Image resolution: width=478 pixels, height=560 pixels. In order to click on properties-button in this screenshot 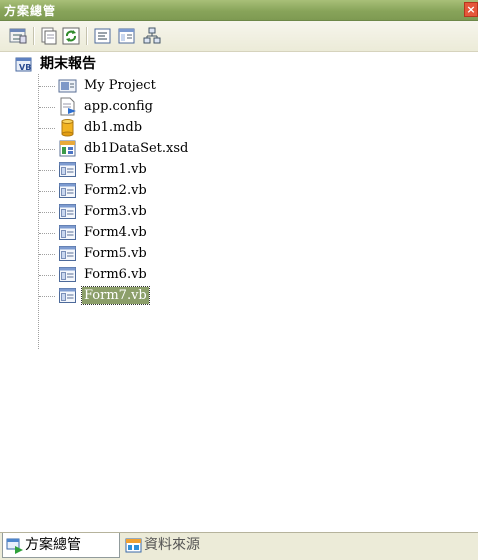, I will do `click(18, 36)`.